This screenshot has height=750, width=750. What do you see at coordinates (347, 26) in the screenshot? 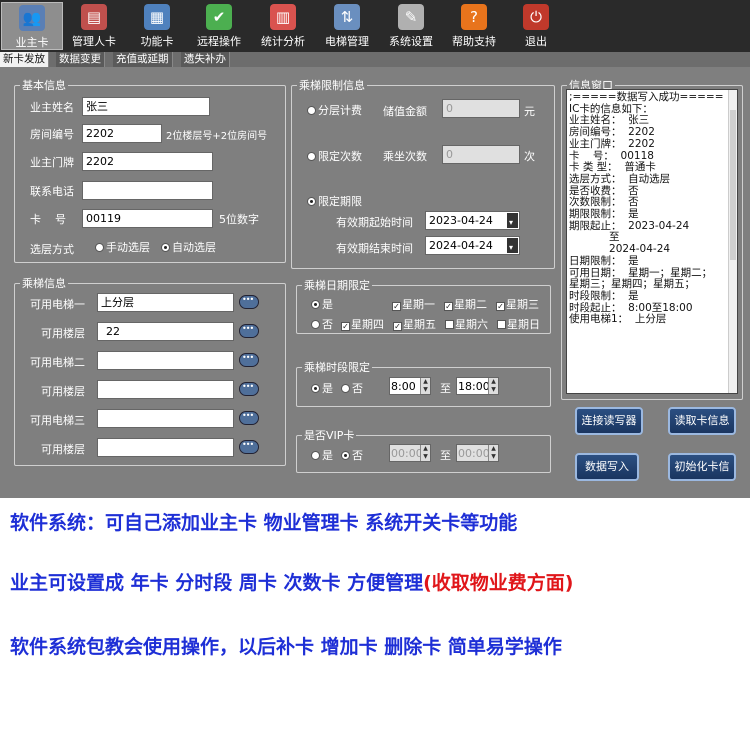
I see `elevator-mgmt-toolbar-button: ⇅ 电梯管理` at bounding box center [347, 26].